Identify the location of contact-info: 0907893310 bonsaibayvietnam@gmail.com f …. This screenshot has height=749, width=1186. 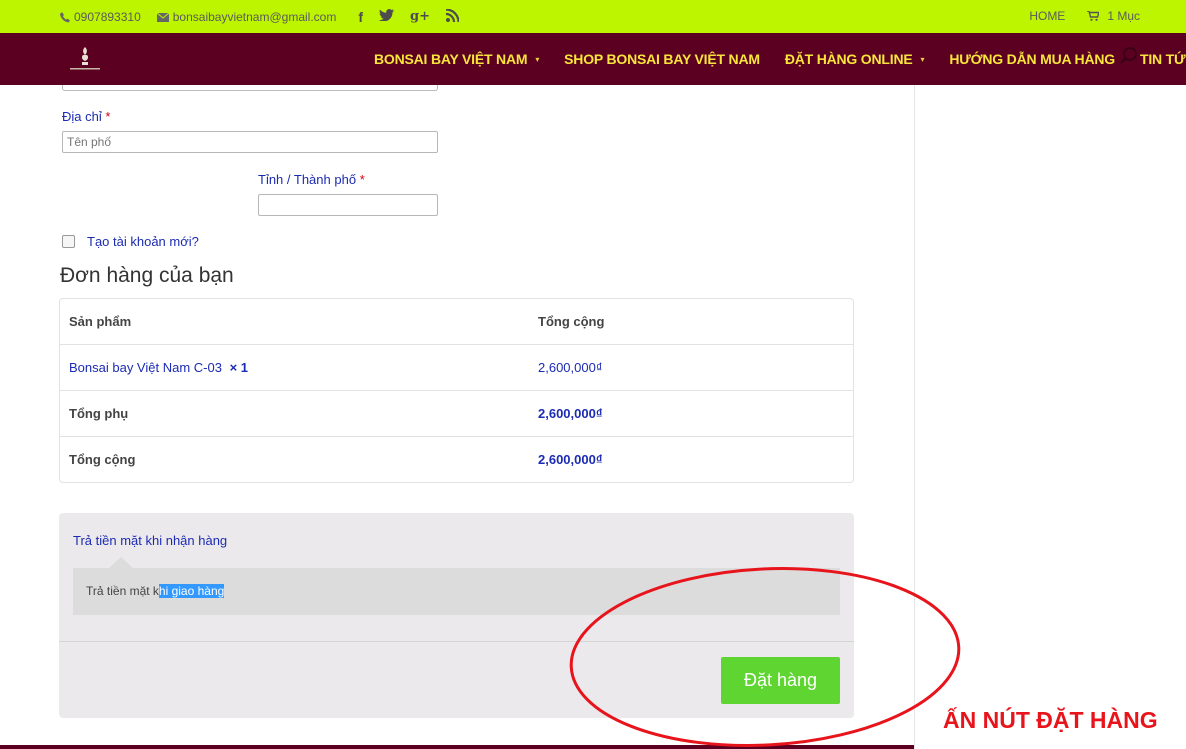
(259, 17).